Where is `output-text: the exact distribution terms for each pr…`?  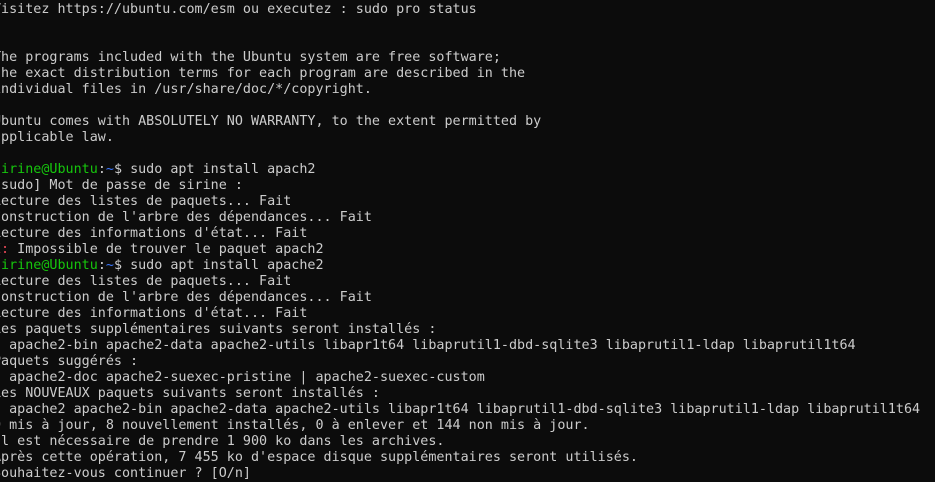 output-text: the exact distribution terms for each pr… is located at coordinates (263, 73).